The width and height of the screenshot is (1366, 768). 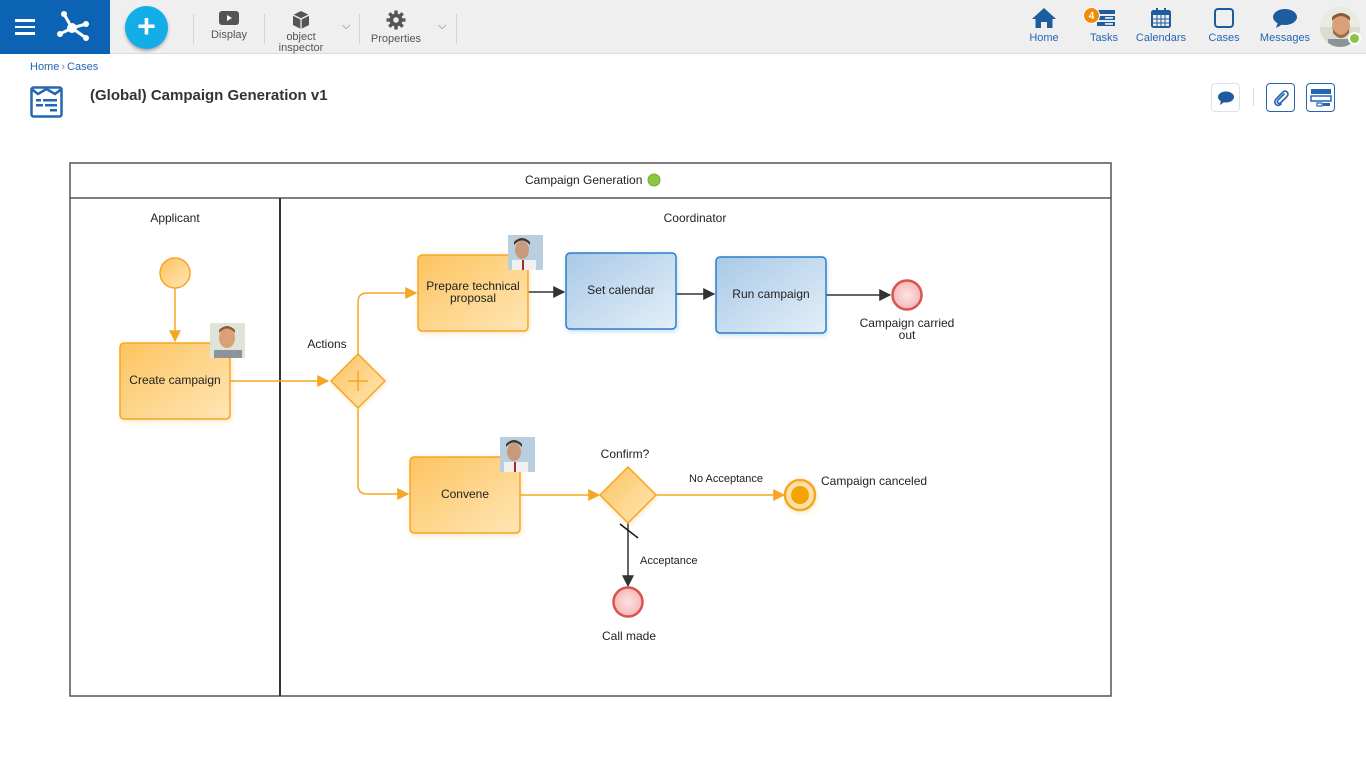 I want to click on pool-status-indicator, so click(x=654, y=180).